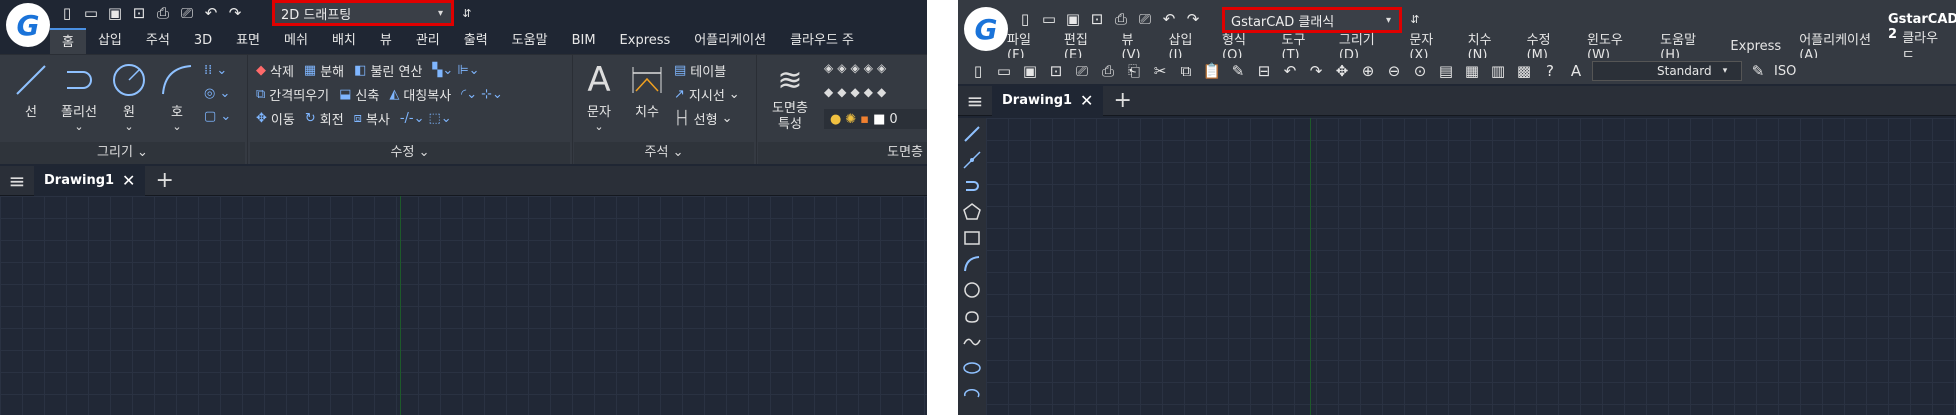 The image size is (1956, 415). Describe the element at coordinates (332, 118) in the screenshot. I see `rotate-label: 회전` at that location.